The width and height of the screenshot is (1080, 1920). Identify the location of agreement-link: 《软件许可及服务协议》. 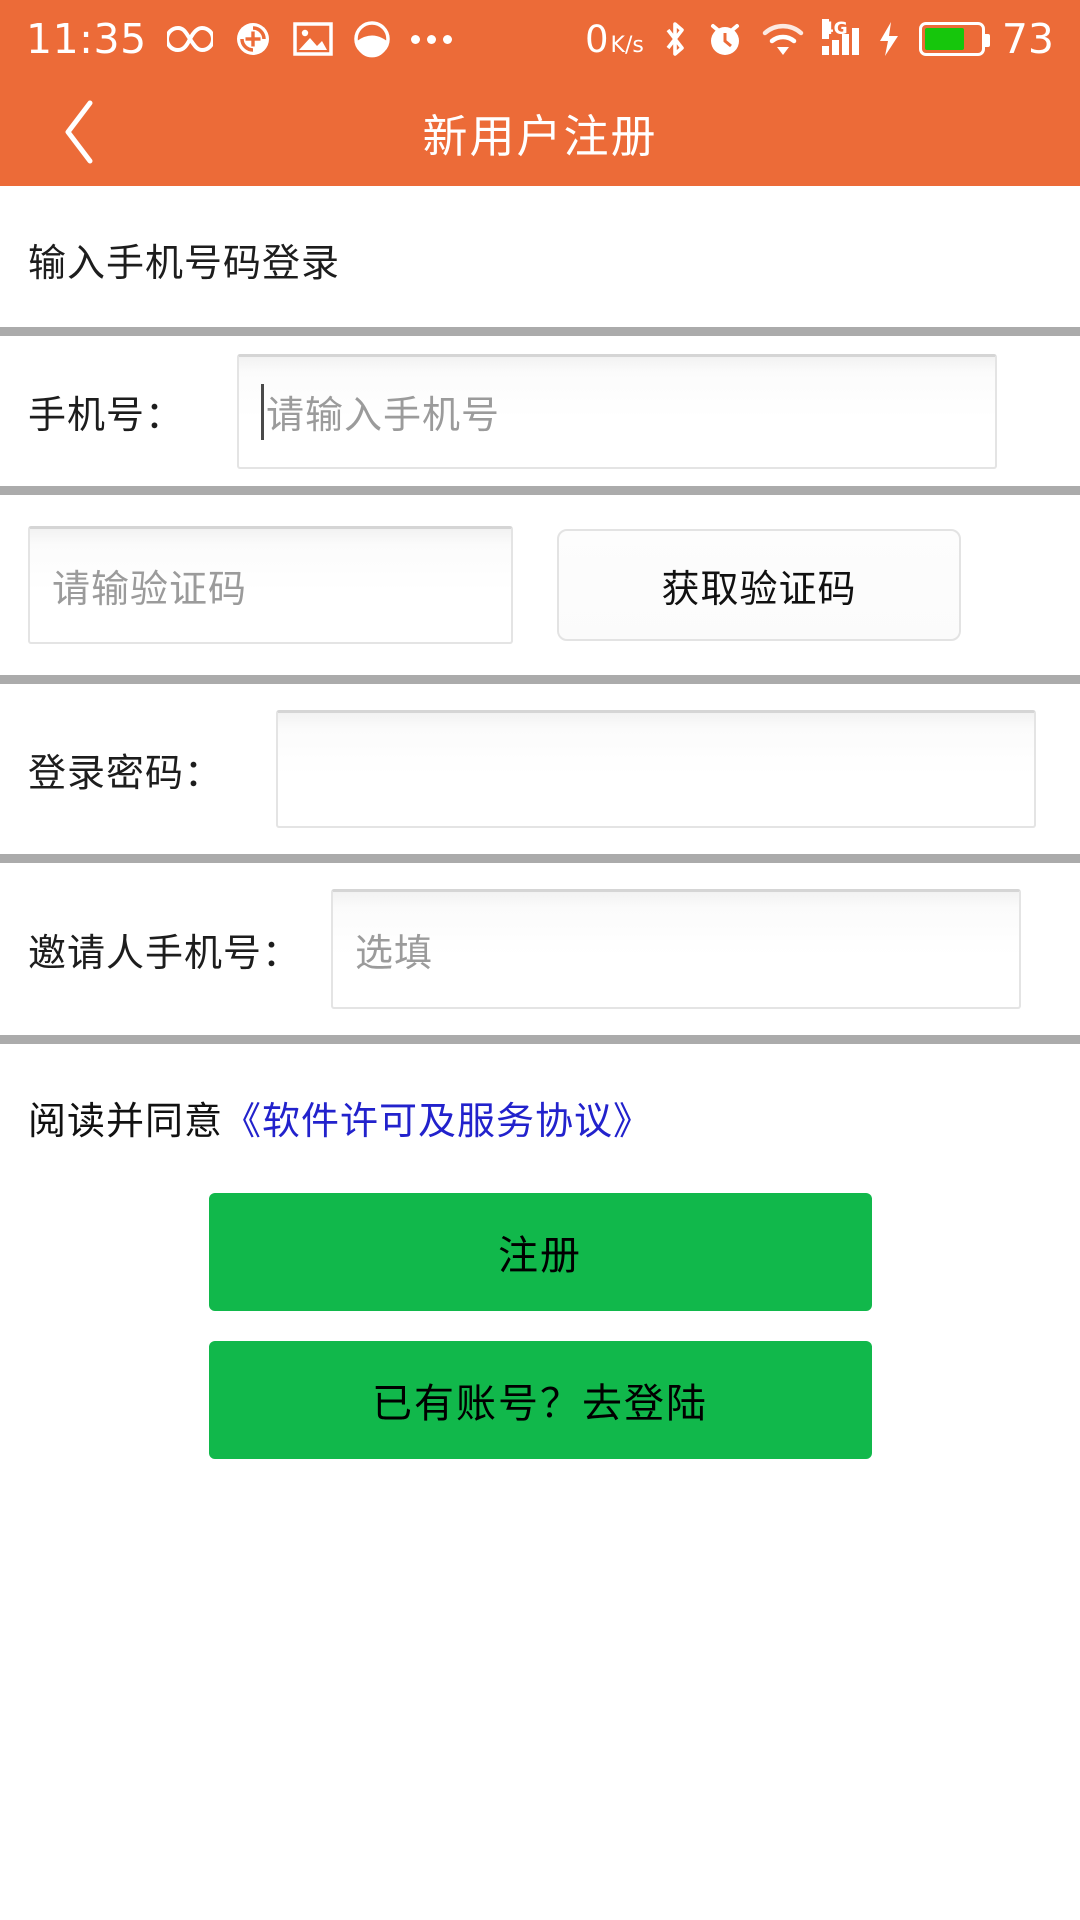
(437, 1117).